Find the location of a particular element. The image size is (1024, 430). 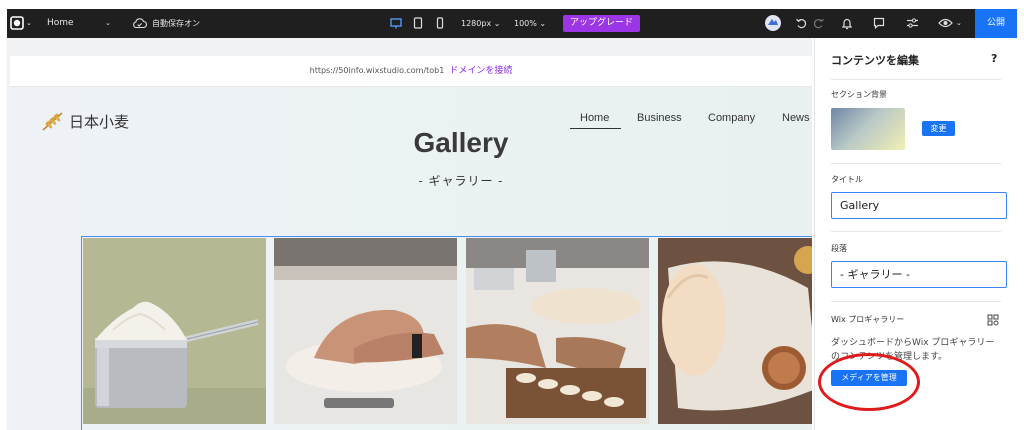

redo-icon is located at coordinates (819, 23).